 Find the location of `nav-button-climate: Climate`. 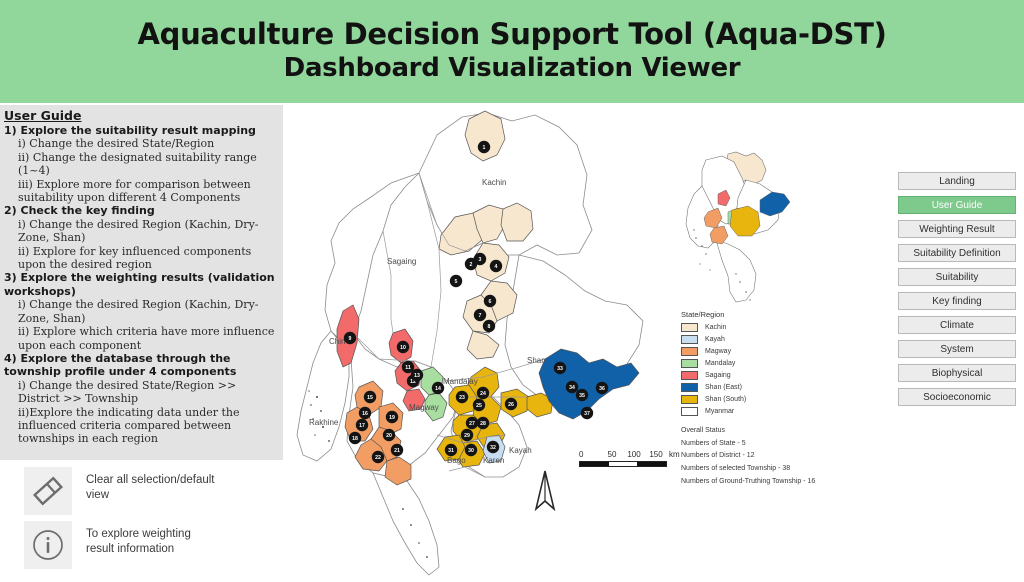

nav-button-climate: Climate is located at coordinates (957, 325).